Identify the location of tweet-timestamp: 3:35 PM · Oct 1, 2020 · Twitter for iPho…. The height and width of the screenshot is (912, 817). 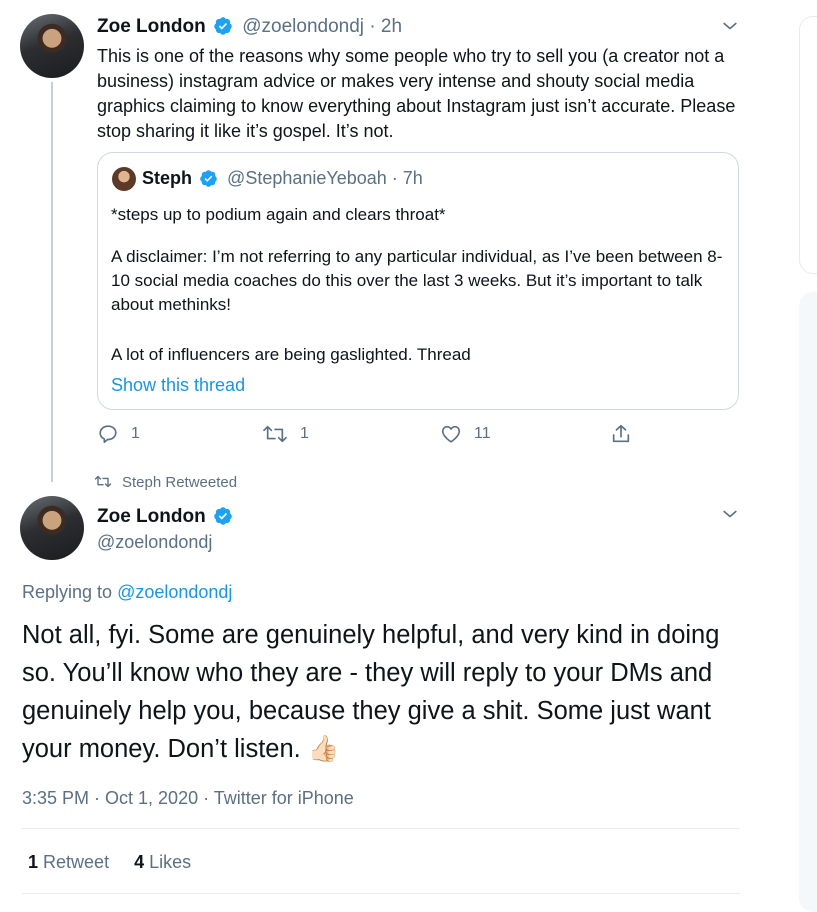
(188, 798).